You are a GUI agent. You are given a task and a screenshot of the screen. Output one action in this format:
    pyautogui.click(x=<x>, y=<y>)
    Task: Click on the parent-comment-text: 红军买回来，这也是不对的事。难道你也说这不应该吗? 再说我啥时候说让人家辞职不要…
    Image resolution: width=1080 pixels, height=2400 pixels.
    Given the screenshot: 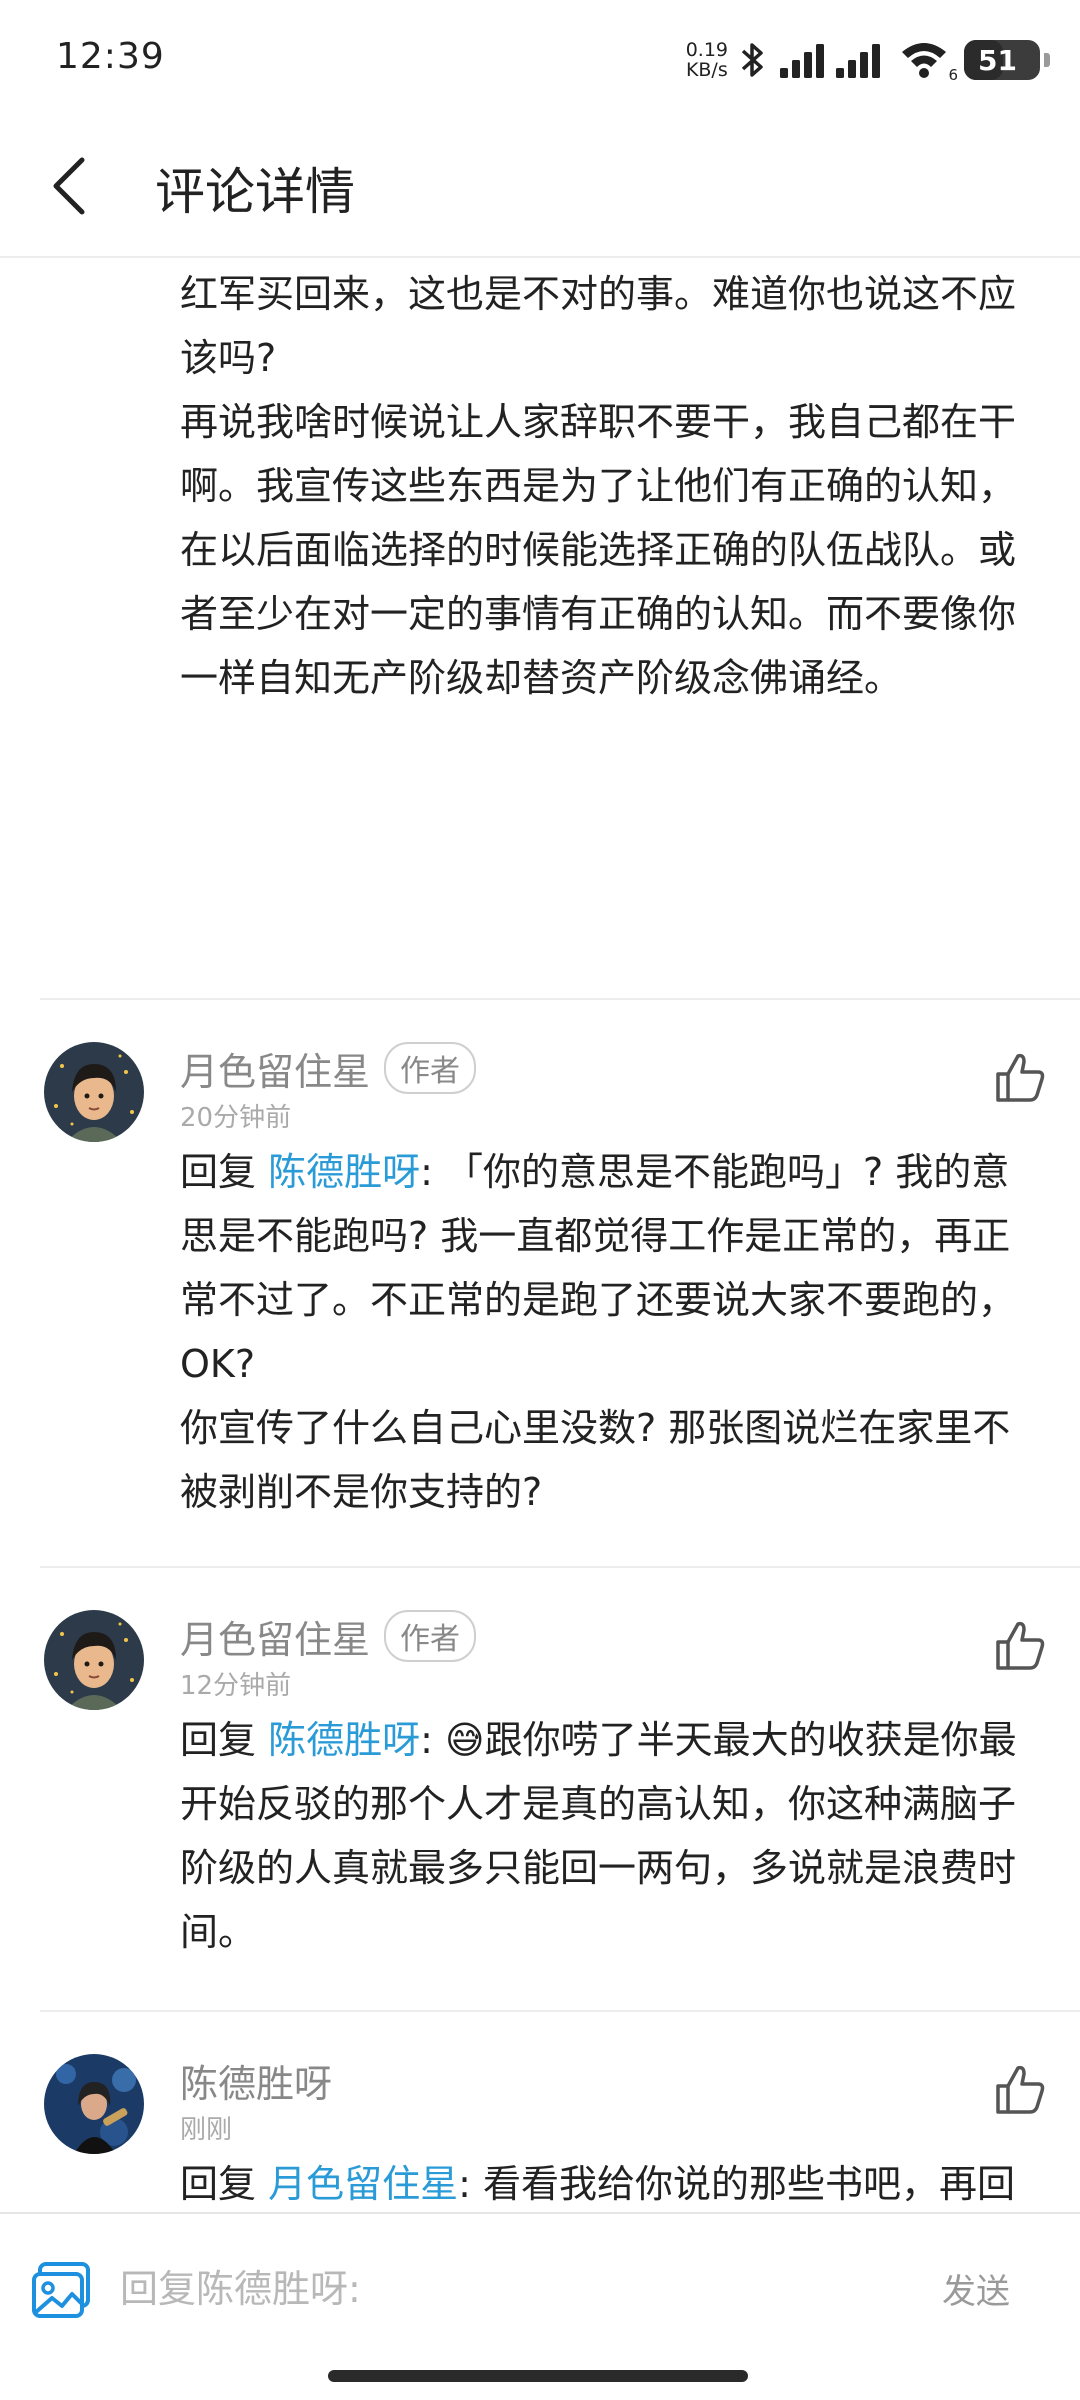 What is the action you would take?
    pyautogui.click(x=598, y=486)
    